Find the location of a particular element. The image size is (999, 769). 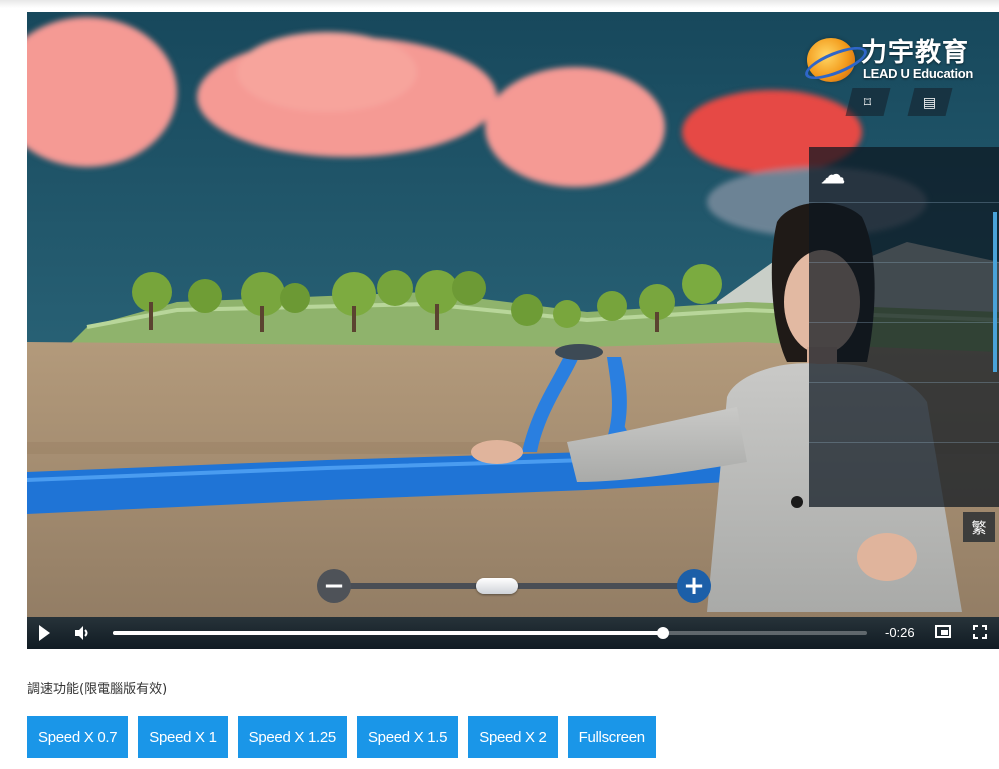

menu-button: ▤ is located at coordinates (930, 102).